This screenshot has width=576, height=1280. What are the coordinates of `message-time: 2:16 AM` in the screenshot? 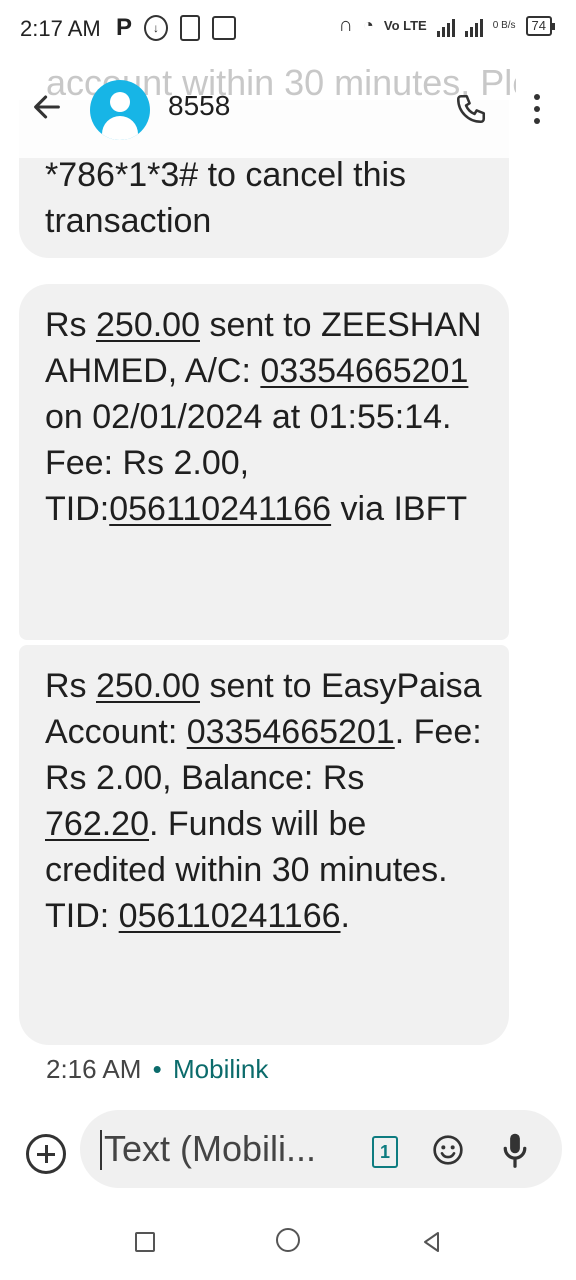 It's located at (94, 1069).